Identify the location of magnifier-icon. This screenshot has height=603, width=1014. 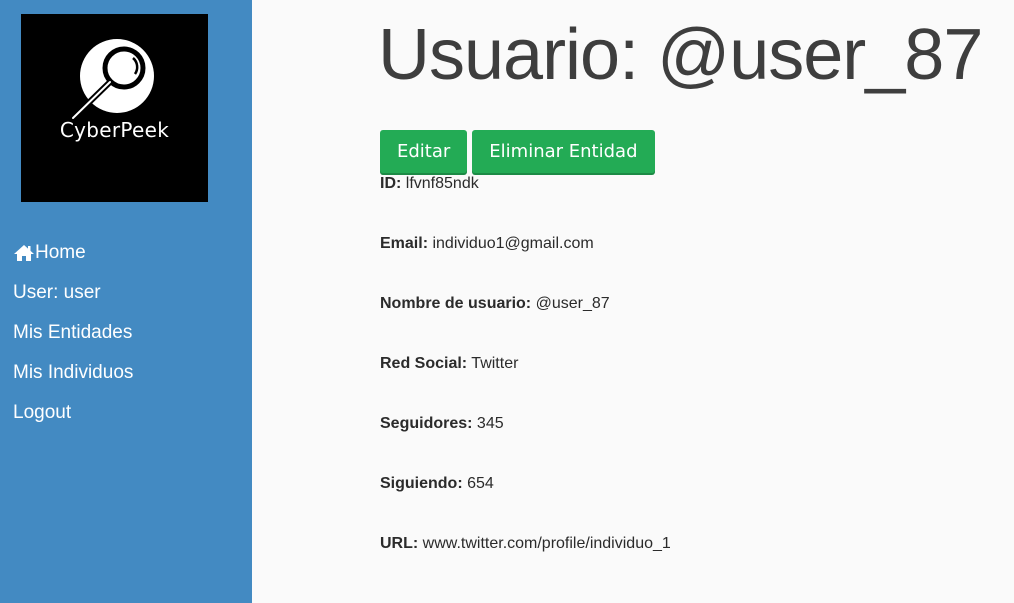
(112, 80).